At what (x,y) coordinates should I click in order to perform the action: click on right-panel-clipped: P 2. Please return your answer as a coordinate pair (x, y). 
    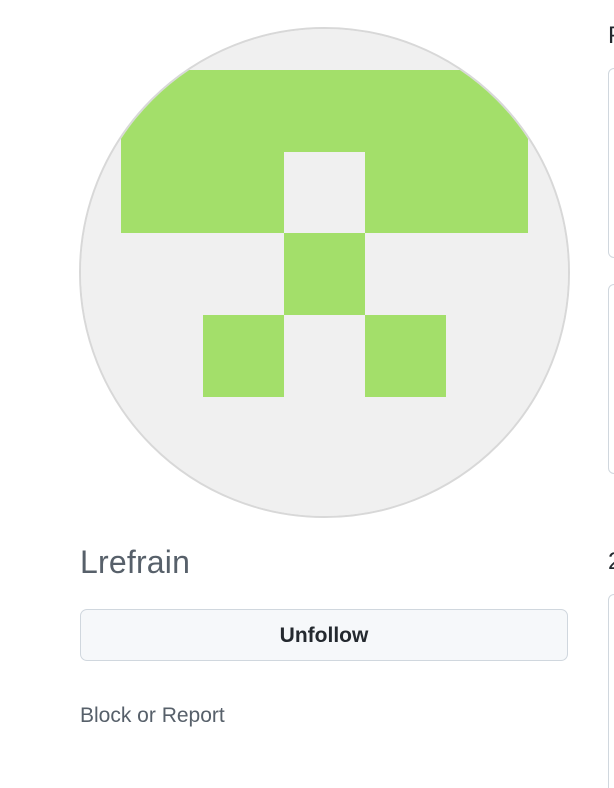
    Looking at the image, I should click on (610, 394).